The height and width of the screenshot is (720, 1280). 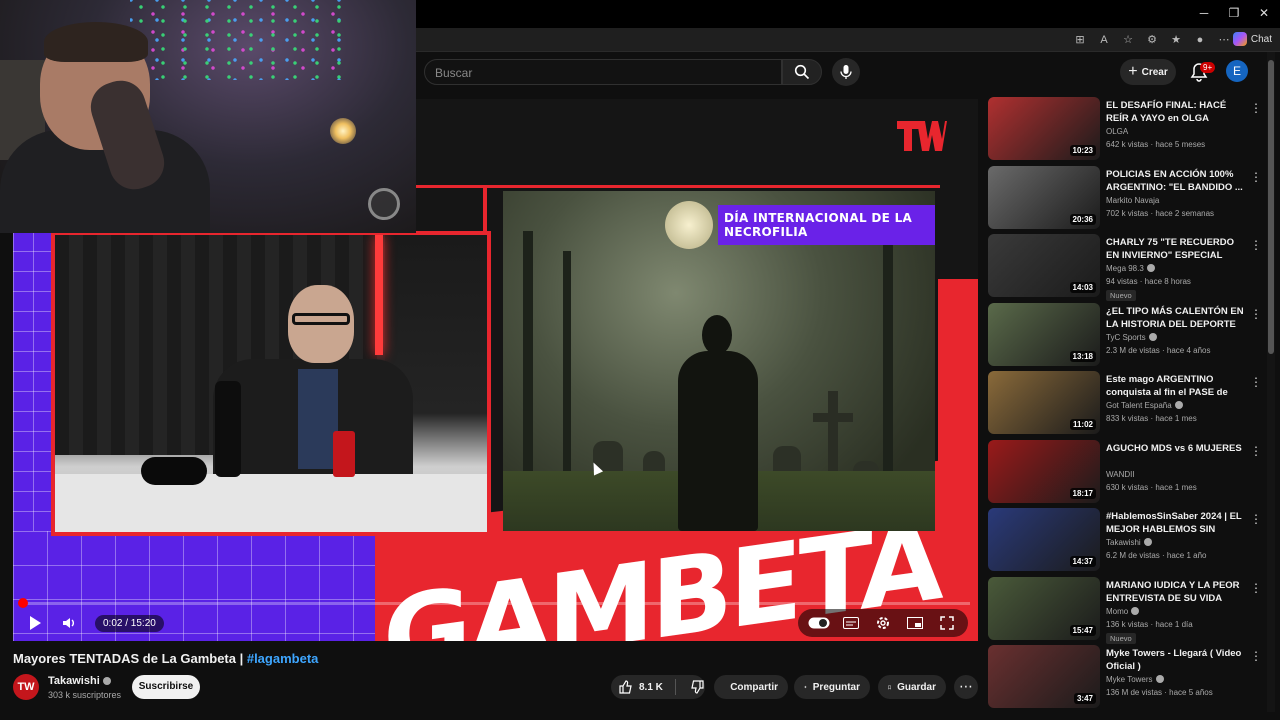 What do you see at coordinates (1176, 448) in the screenshot?
I see `recommendation-title: AGUCHO MDS vs 6 MUJERES` at bounding box center [1176, 448].